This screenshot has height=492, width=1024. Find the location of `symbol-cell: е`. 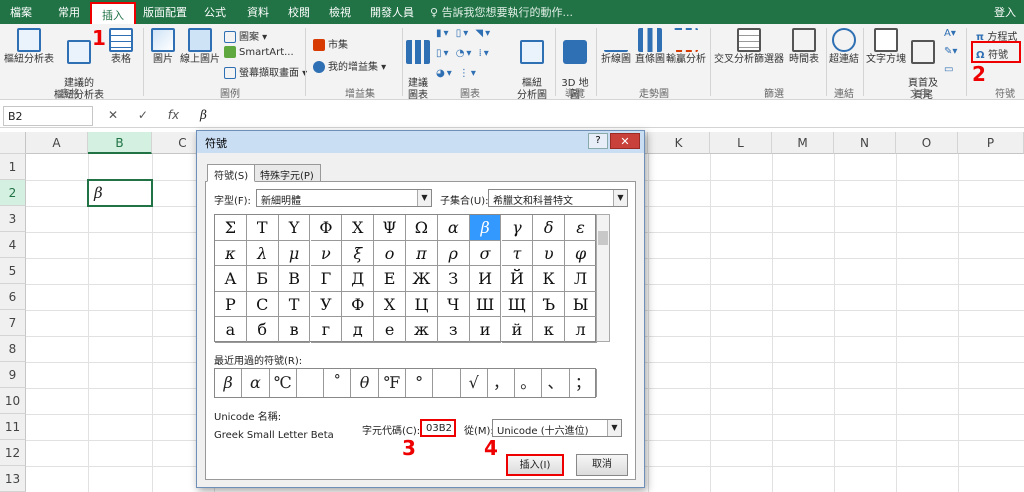

symbol-cell: е is located at coordinates (390, 330).